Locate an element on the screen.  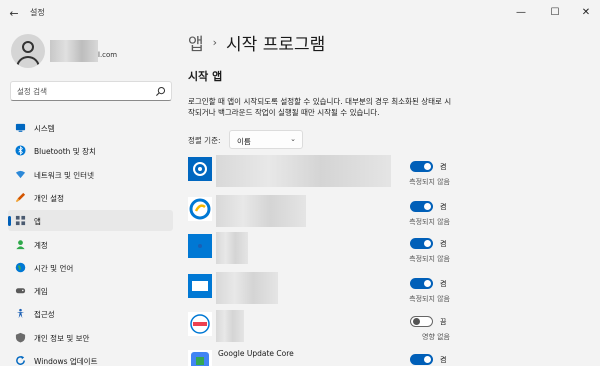
sidebar-item-apps: 앱 is located at coordinates (90, 221).